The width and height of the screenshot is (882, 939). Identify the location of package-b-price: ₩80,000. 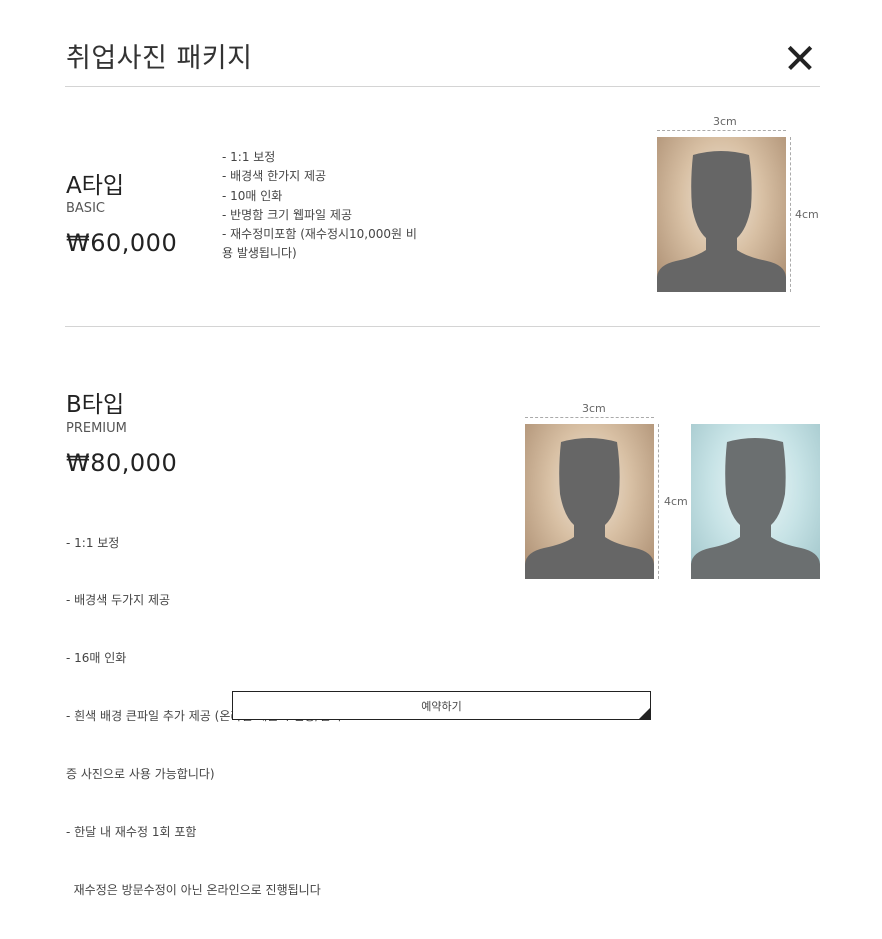
(122, 463).